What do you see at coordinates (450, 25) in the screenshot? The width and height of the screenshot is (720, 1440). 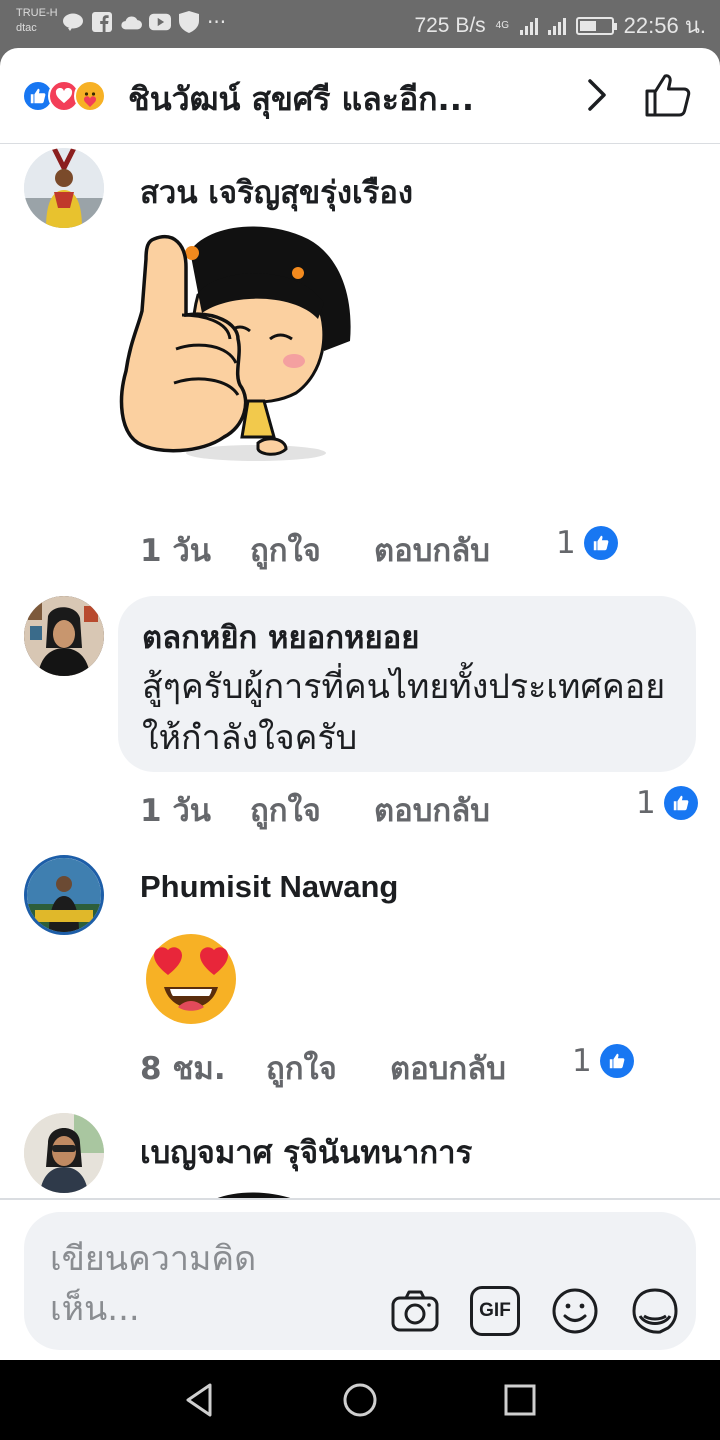 I see `net-speed: 725 B/s` at bounding box center [450, 25].